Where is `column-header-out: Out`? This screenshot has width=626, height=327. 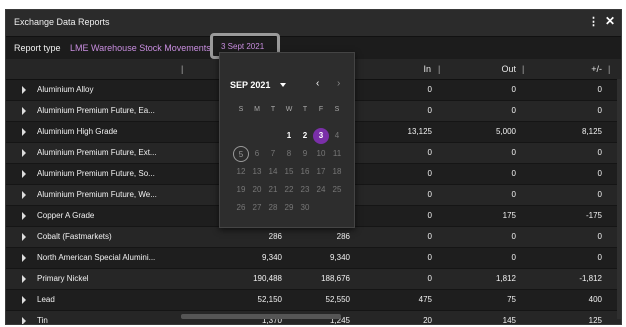
column-header-out: Out is located at coordinates (496, 69).